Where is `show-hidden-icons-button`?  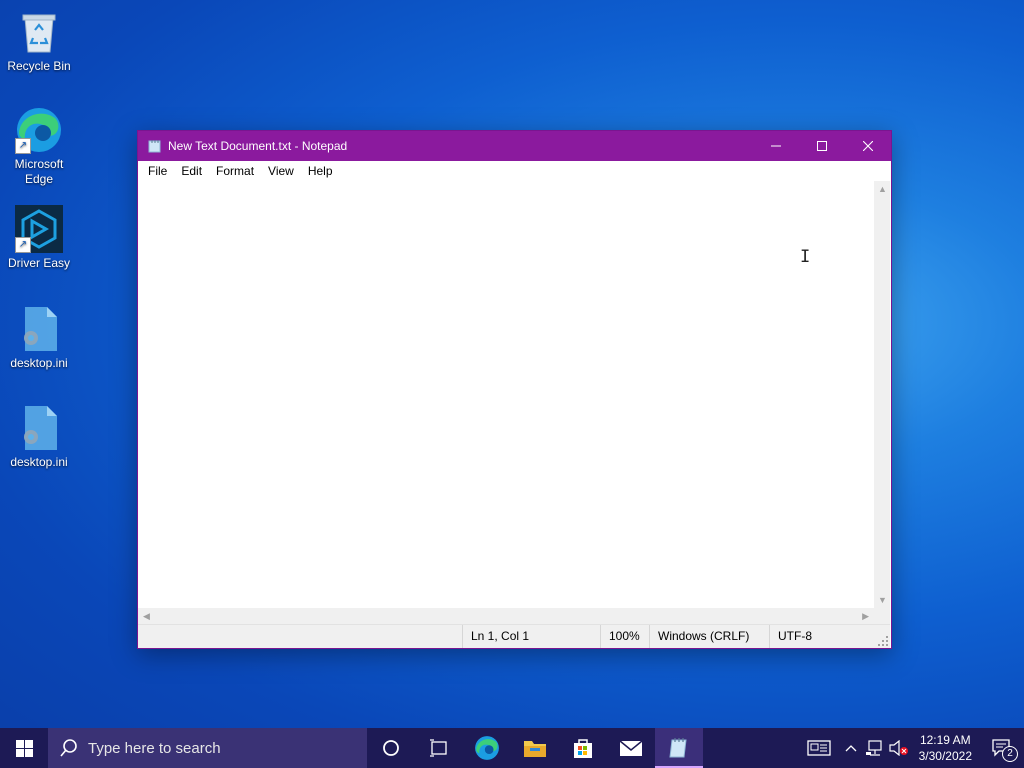 show-hidden-icons-button is located at coordinates (851, 748).